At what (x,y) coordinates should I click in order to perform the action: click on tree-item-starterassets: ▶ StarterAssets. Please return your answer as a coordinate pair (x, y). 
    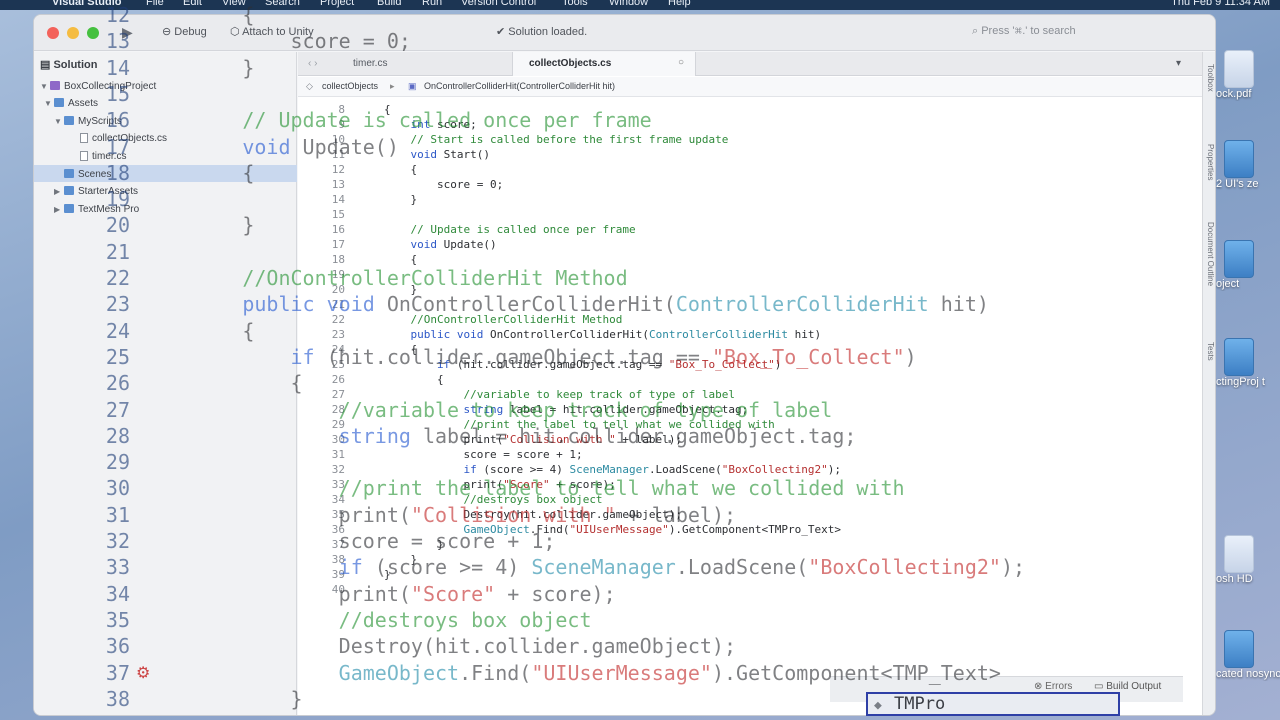
    Looking at the image, I should click on (96, 191).